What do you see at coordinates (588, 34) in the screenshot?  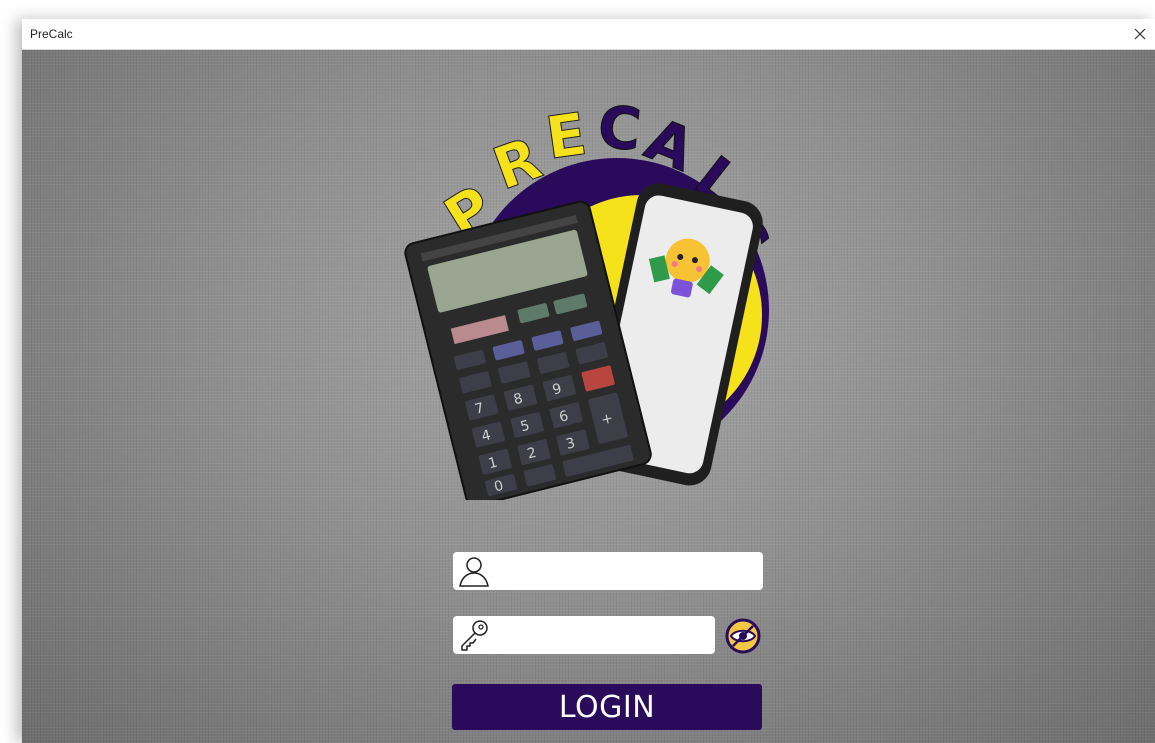 I see `title-bar: PreCalc` at bounding box center [588, 34].